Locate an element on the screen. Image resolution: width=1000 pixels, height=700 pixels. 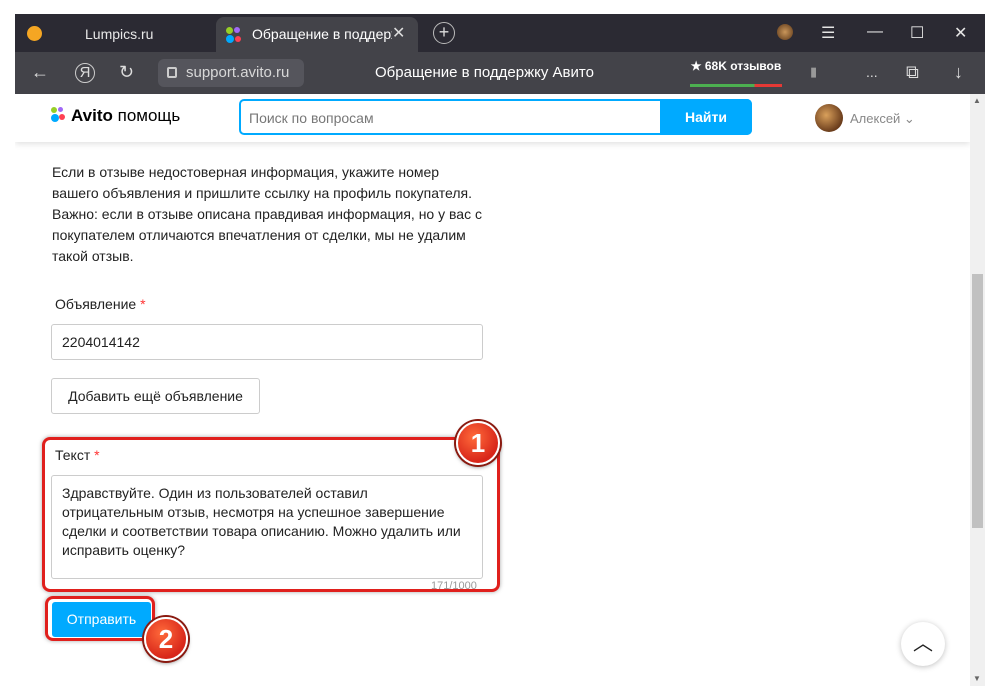
back-icon: ← is located at coordinates (40, 72).